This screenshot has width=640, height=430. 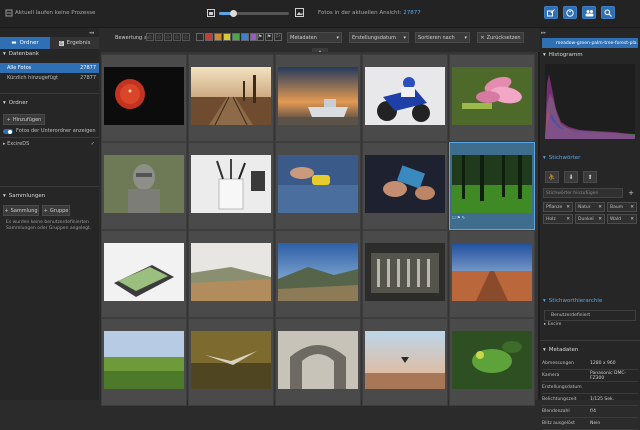 I want to click on tab-folders: ▬ Ordner, so click(x=25, y=43).